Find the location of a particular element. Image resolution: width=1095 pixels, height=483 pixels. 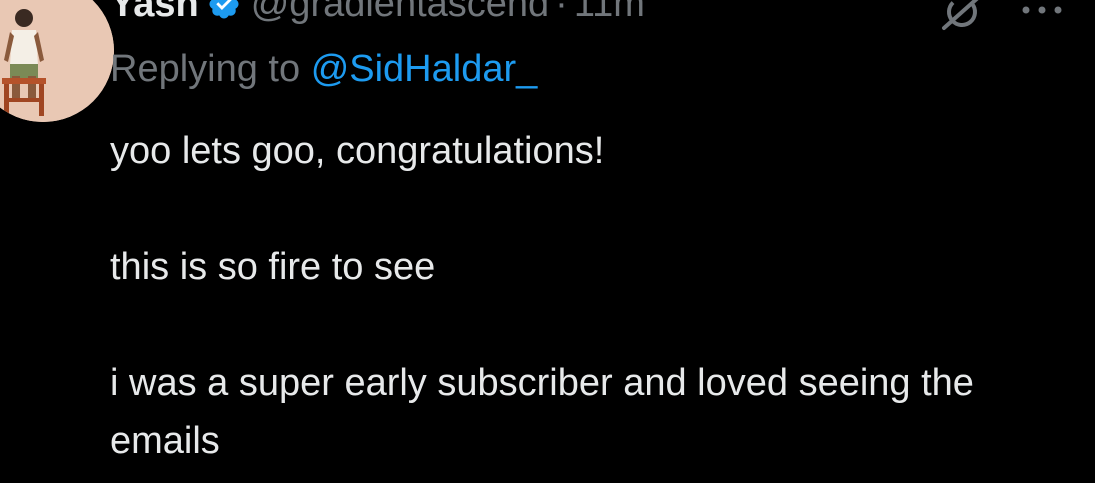

grok-icon is located at coordinates (962, 16).